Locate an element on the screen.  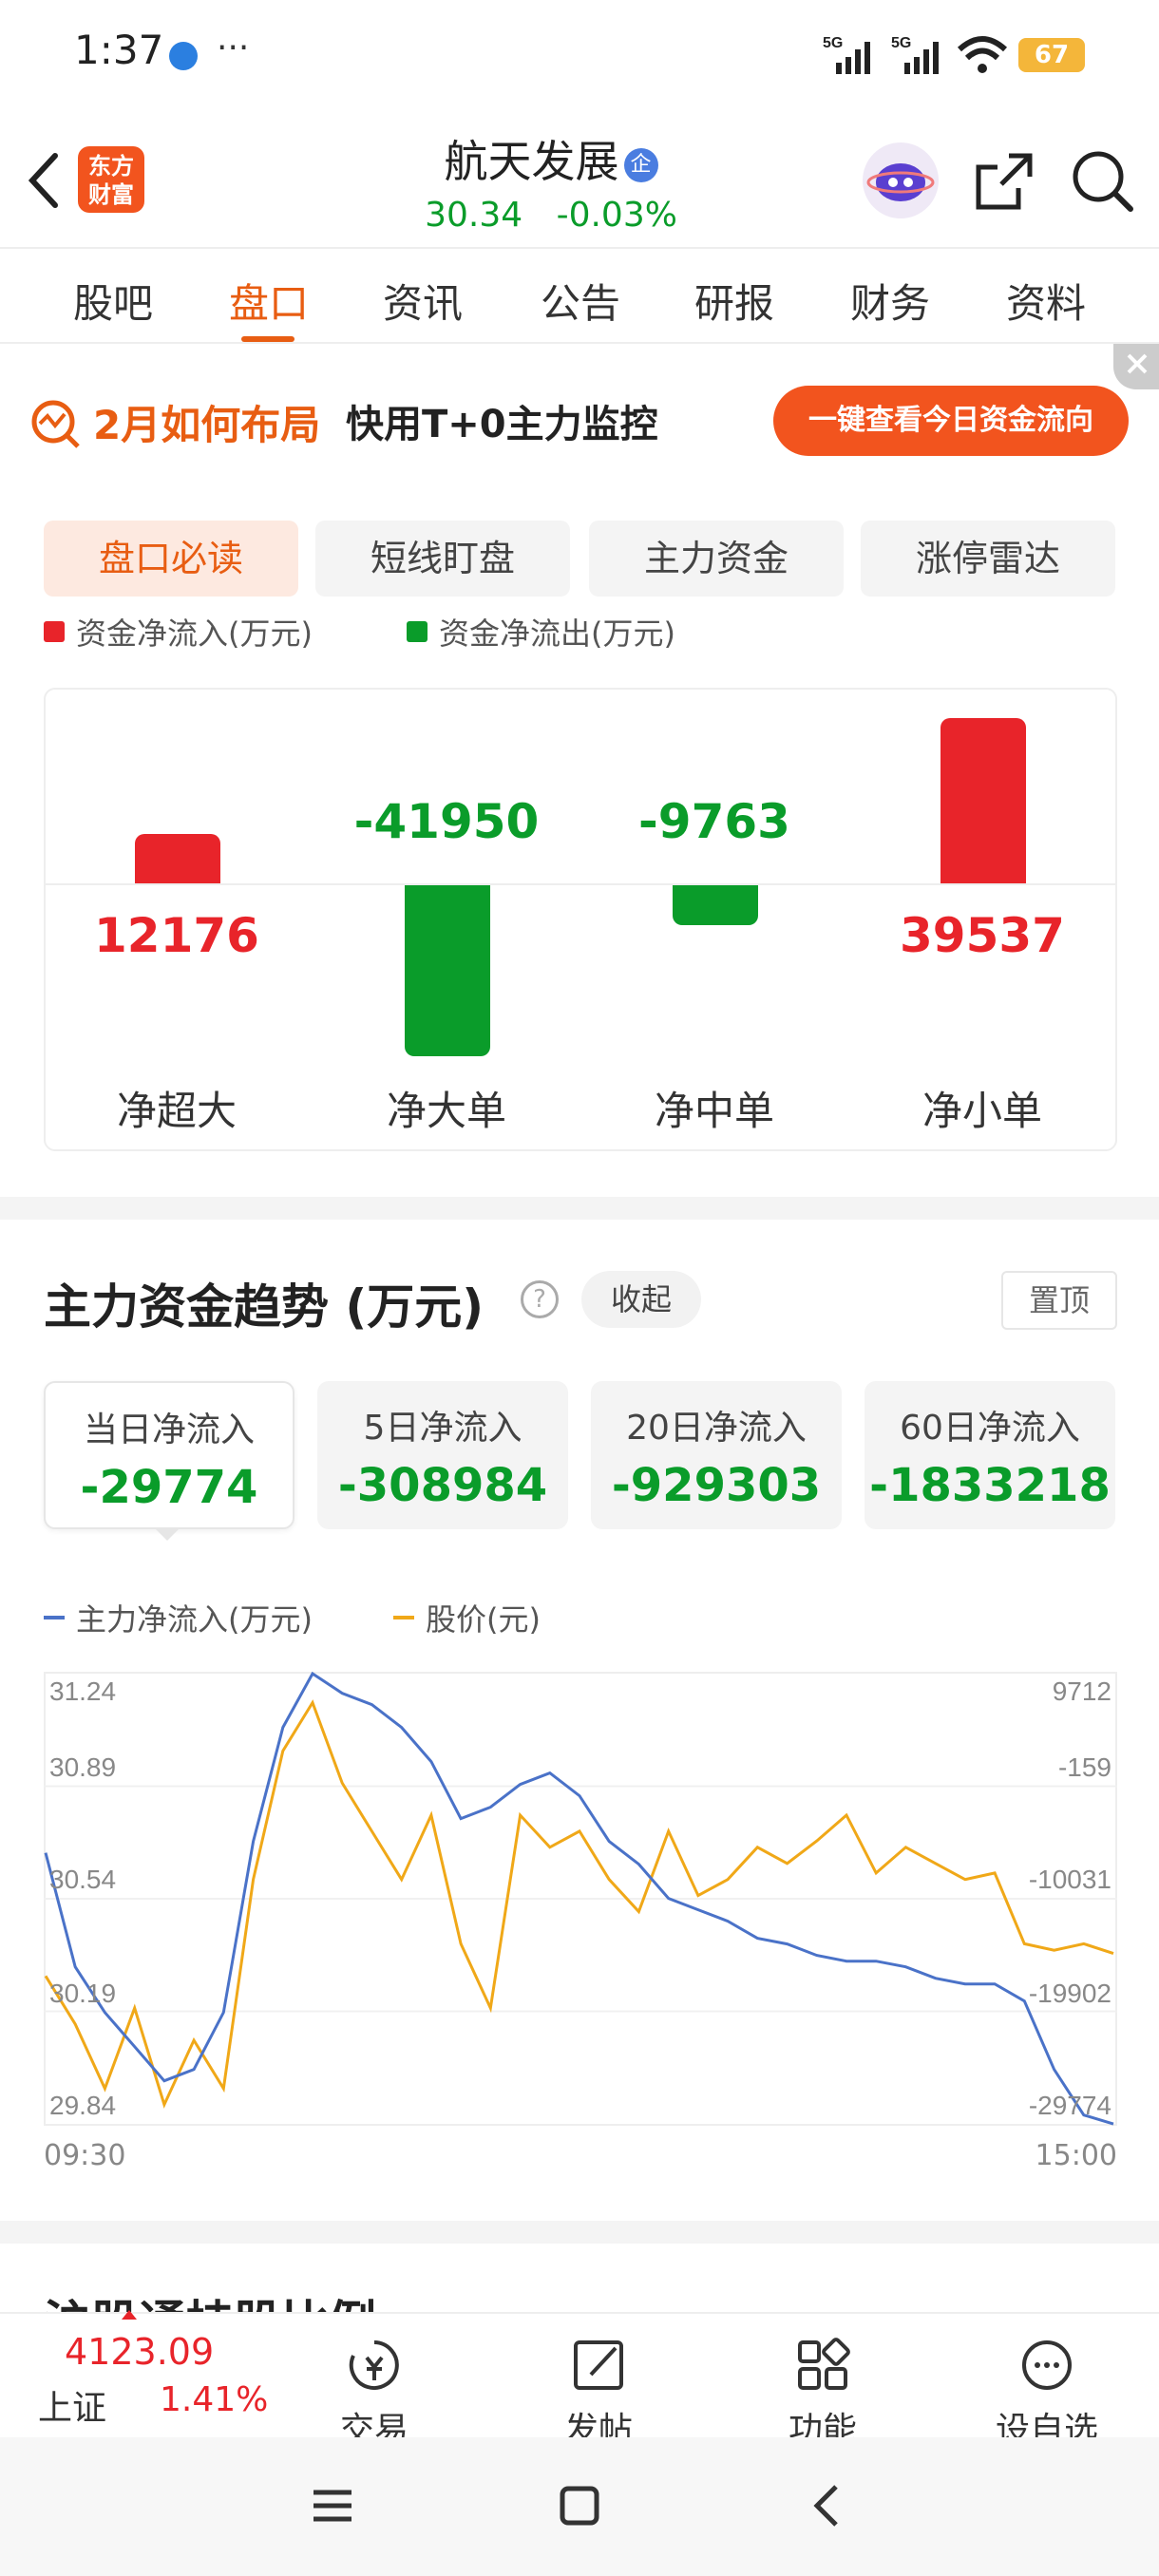
tab-finance: 财务 is located at coordinates (890, 301).